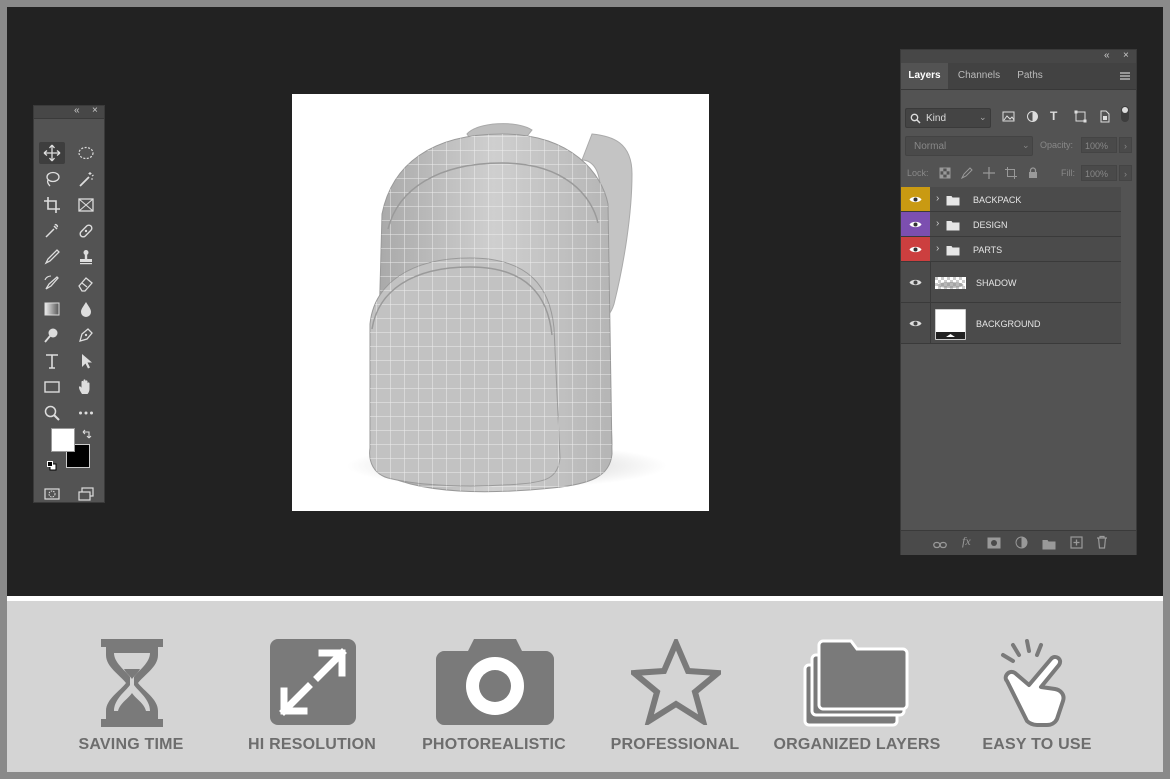 This screenshot has height=779, width=1170. I want to click on tab-channels: Channels, so click(979, 76).